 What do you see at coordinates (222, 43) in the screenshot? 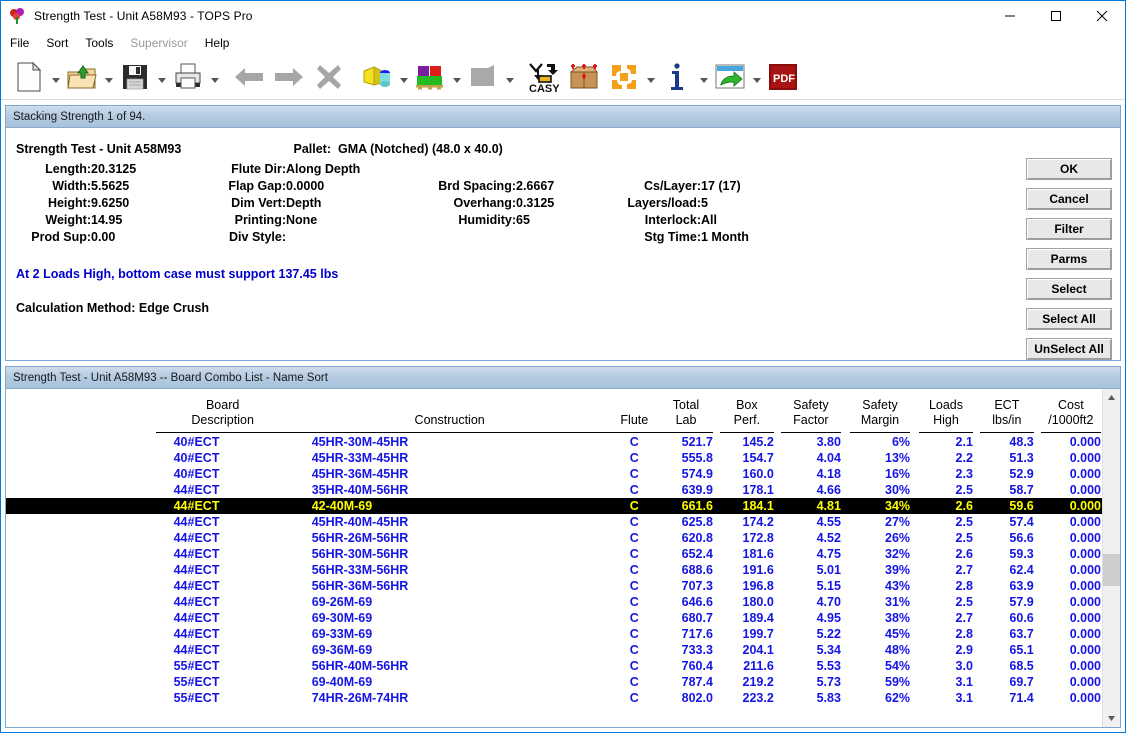
I see `menu-help: Help` at bounding box center [222, 43].